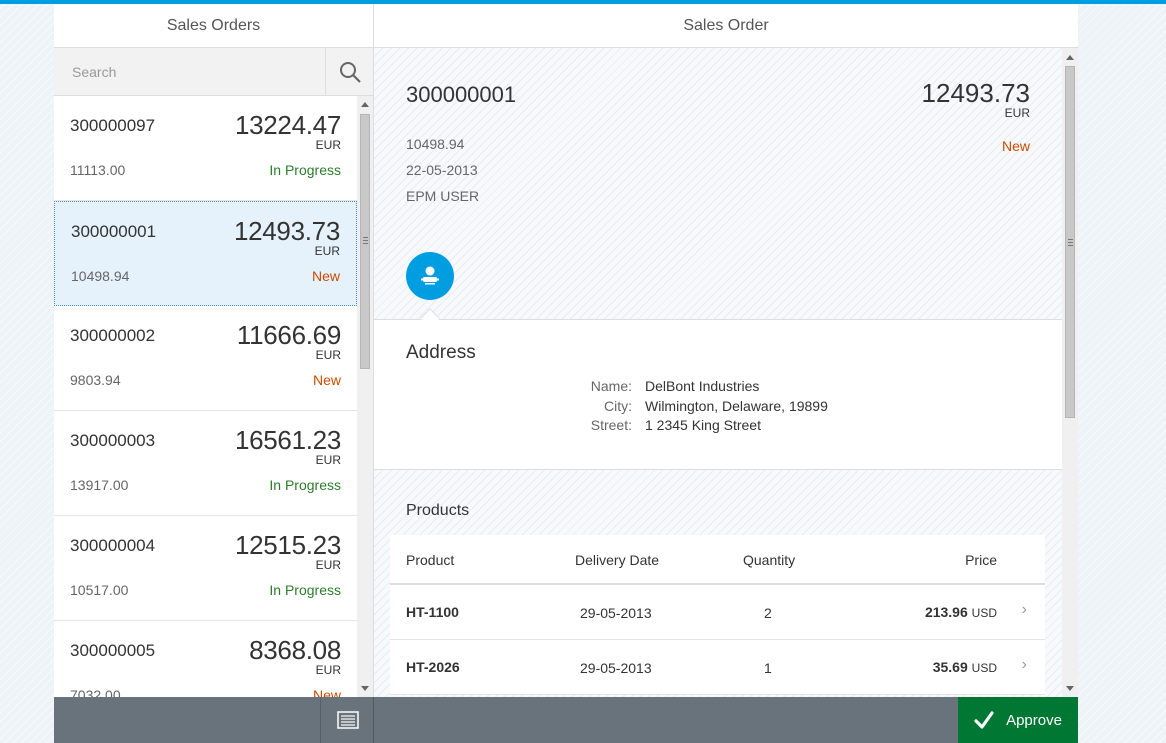 Image resolution: width=1166 pixels, height=743 pixels. I want to click on order-status: New, so click(1015, 146).